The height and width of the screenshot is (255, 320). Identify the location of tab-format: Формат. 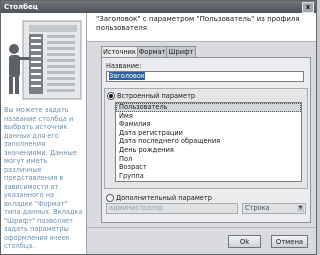
(152, 51).